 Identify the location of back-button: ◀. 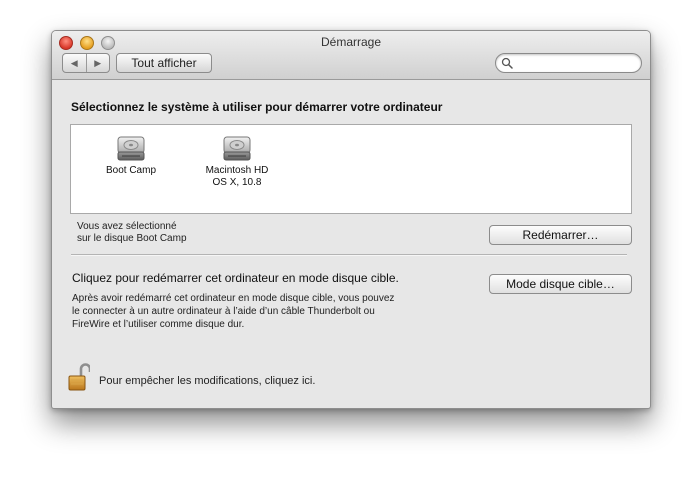
(74, 63).